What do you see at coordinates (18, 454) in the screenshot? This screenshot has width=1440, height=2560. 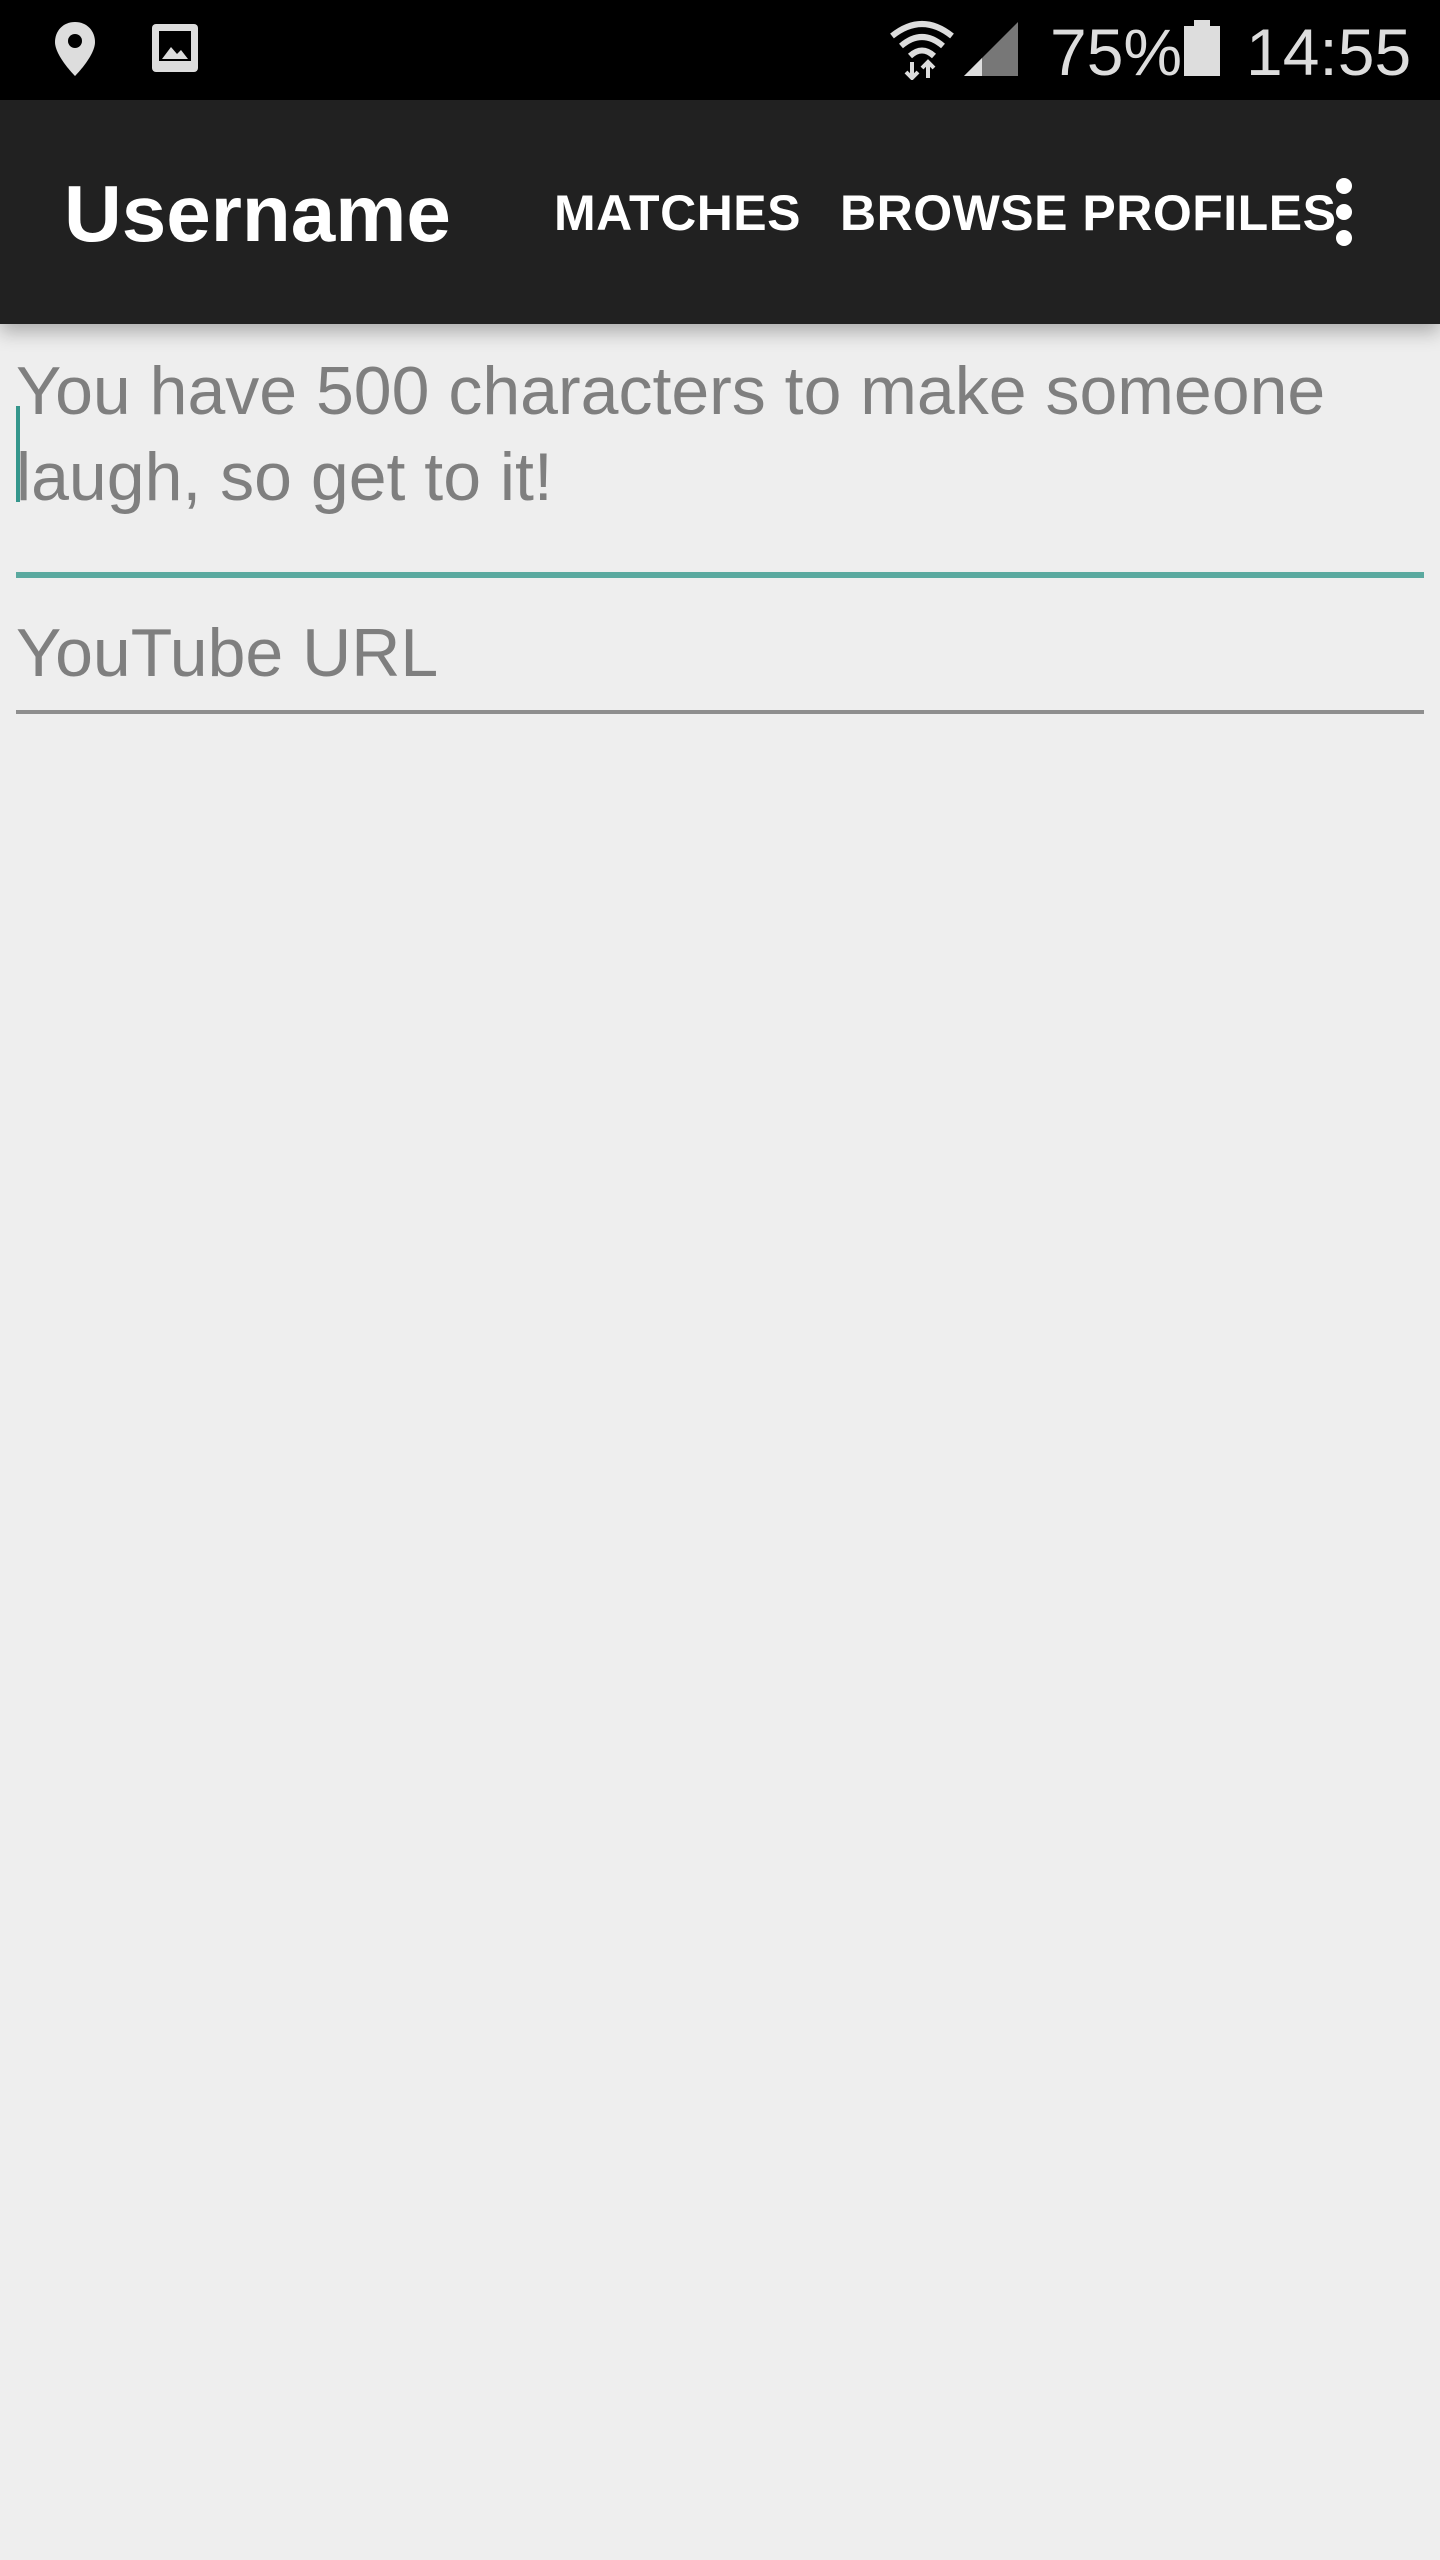 I see `text-cursor` at bounding box center [18, 454].